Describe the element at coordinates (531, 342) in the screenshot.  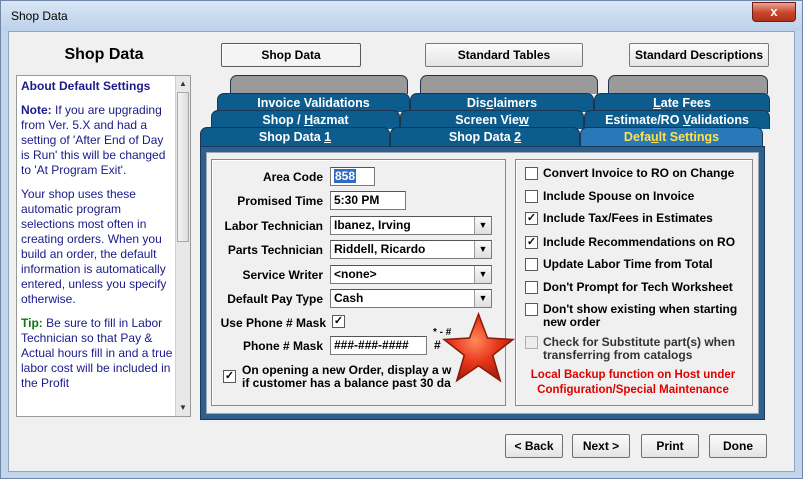
I see `check-substitute-checkbox` at that location.